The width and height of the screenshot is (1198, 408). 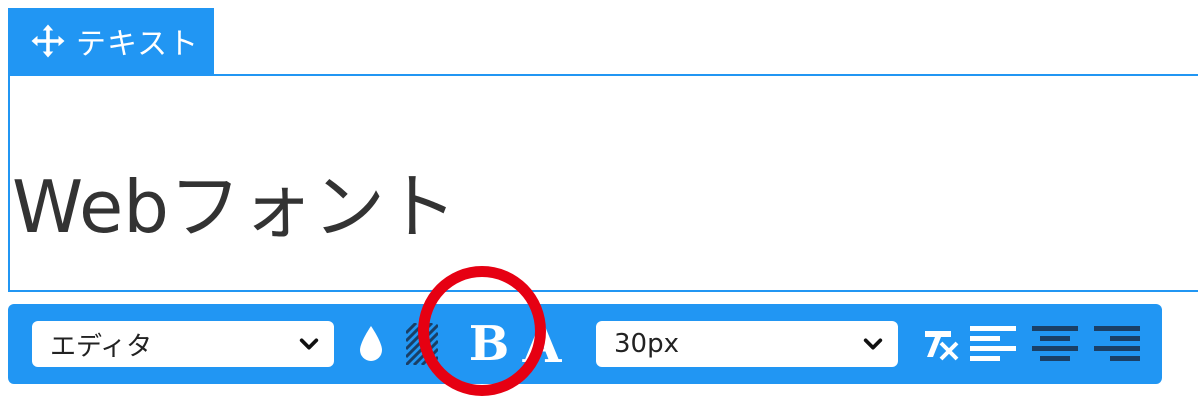 I want to click on text-content: Webフォント, so click(x=234, y=200).